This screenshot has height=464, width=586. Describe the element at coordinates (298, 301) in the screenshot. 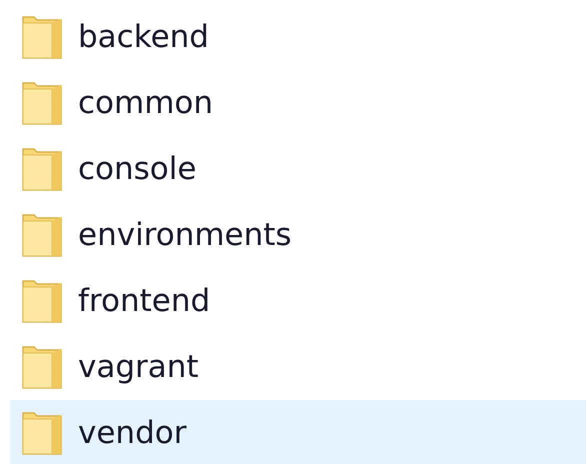

I see `folder-item: frontend` at that location.